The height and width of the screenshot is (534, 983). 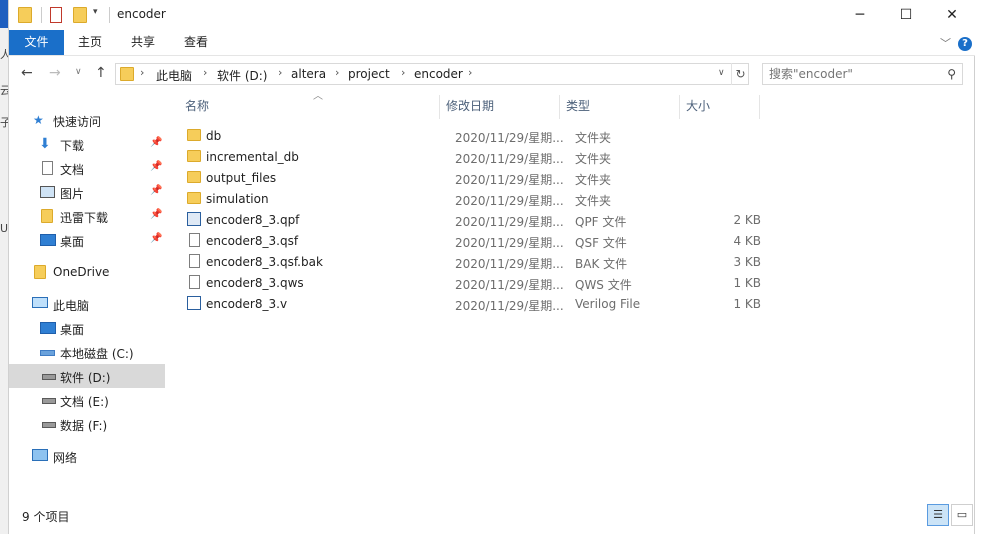 I want to click on search-box: ⚲, so click(x=862, y=74).